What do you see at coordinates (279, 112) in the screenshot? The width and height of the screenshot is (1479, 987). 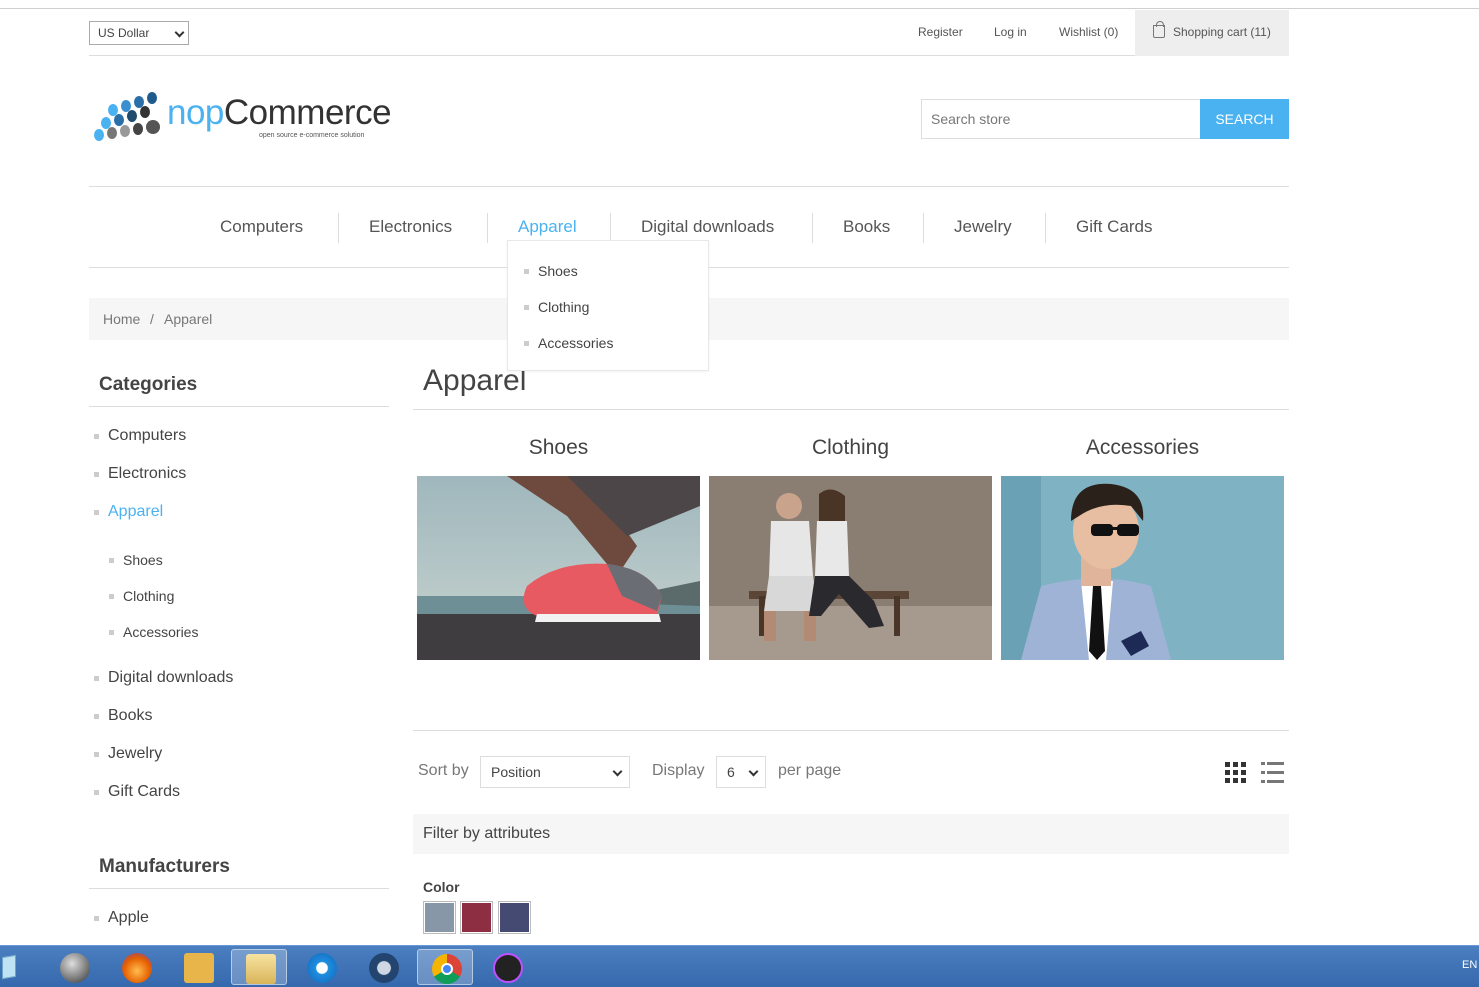 I see `logo-wordmark: nopCommerce` at bounding box center [279, 112].